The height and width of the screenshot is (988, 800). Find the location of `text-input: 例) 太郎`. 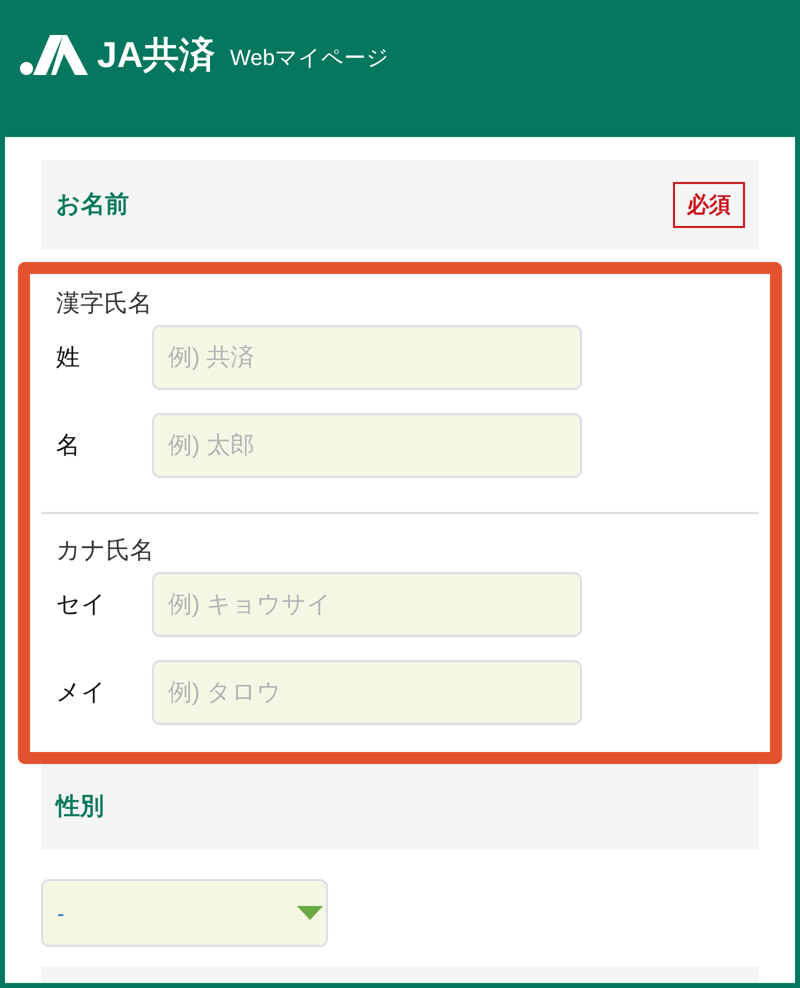

text-input: 例) 太郎 is located at coordinates (367, 445).